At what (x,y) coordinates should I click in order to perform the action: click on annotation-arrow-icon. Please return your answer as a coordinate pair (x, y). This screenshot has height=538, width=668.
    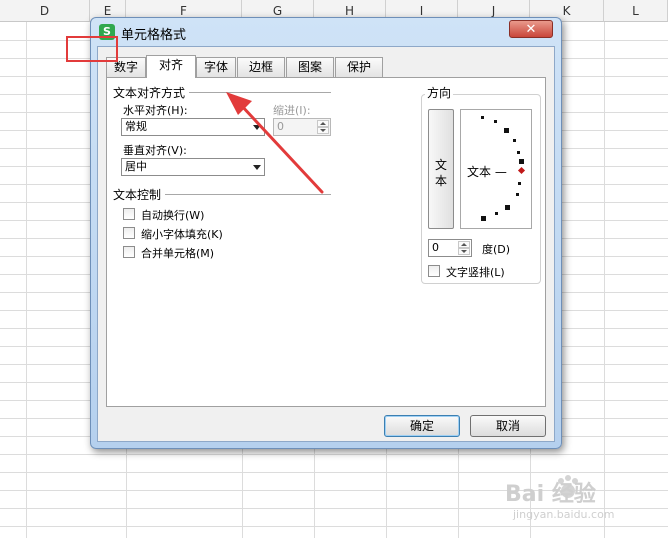
    Looking at the image, I should click on (275, 143).